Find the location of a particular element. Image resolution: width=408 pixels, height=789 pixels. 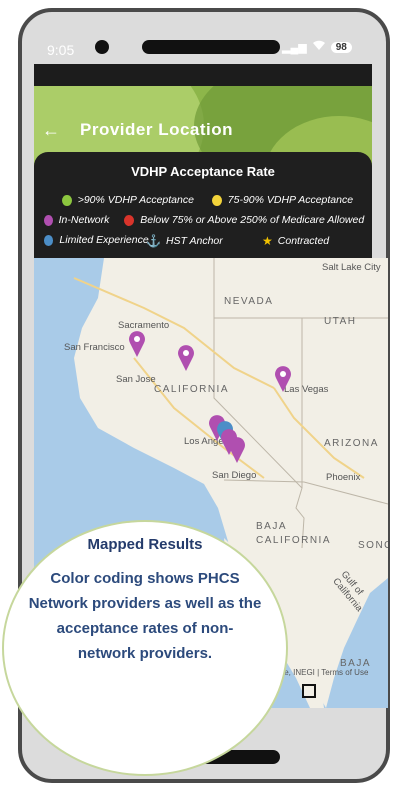

map-label-utah: UTAH is located at coordinates (340, 321).